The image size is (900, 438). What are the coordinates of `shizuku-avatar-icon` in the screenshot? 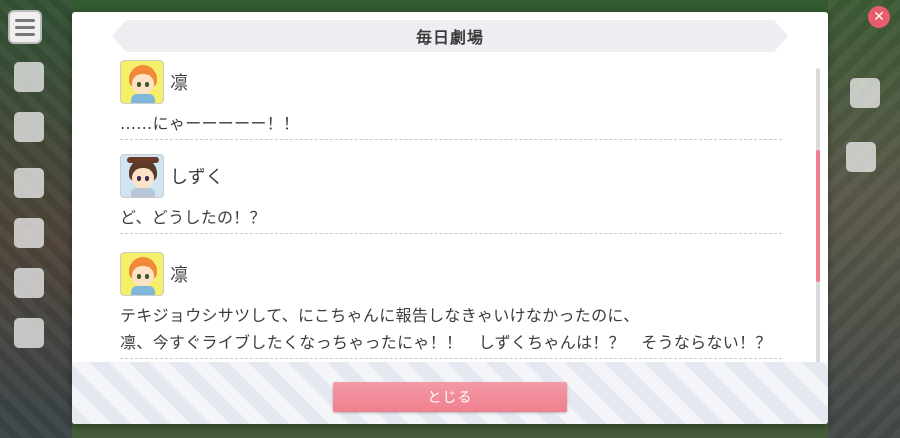 It's located at (142, 176).